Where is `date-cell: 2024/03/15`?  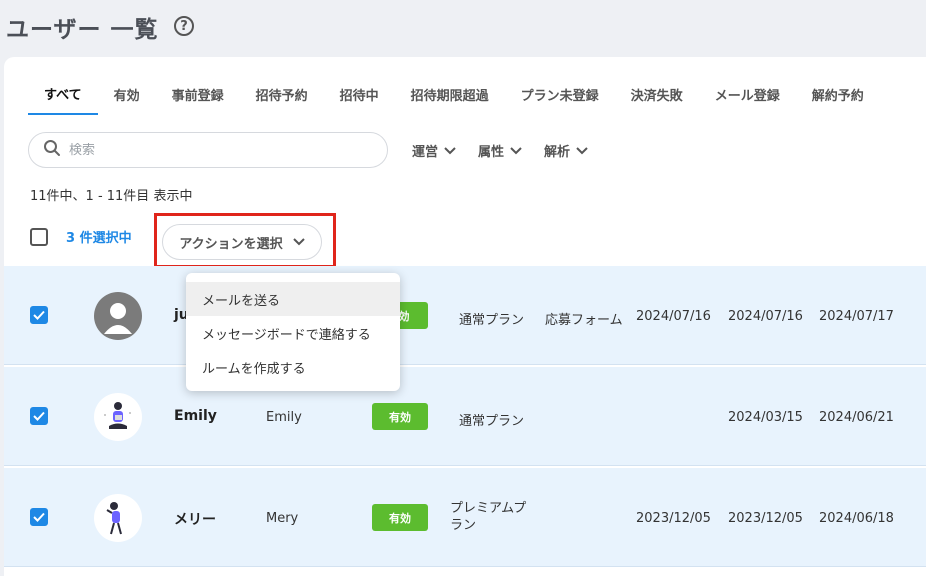 date-cell: 2024/03/15 is located at coordinates (765, 417).